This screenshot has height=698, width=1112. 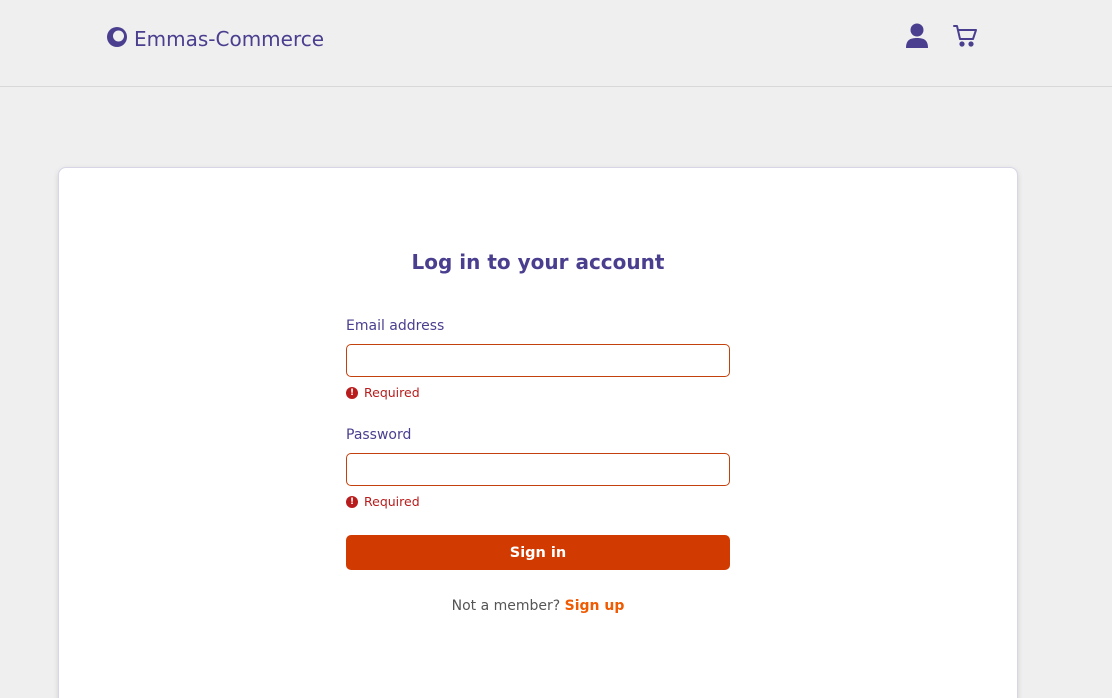 I want to click on site-header: Emmas-Commerce, so click(x=556, y=43).